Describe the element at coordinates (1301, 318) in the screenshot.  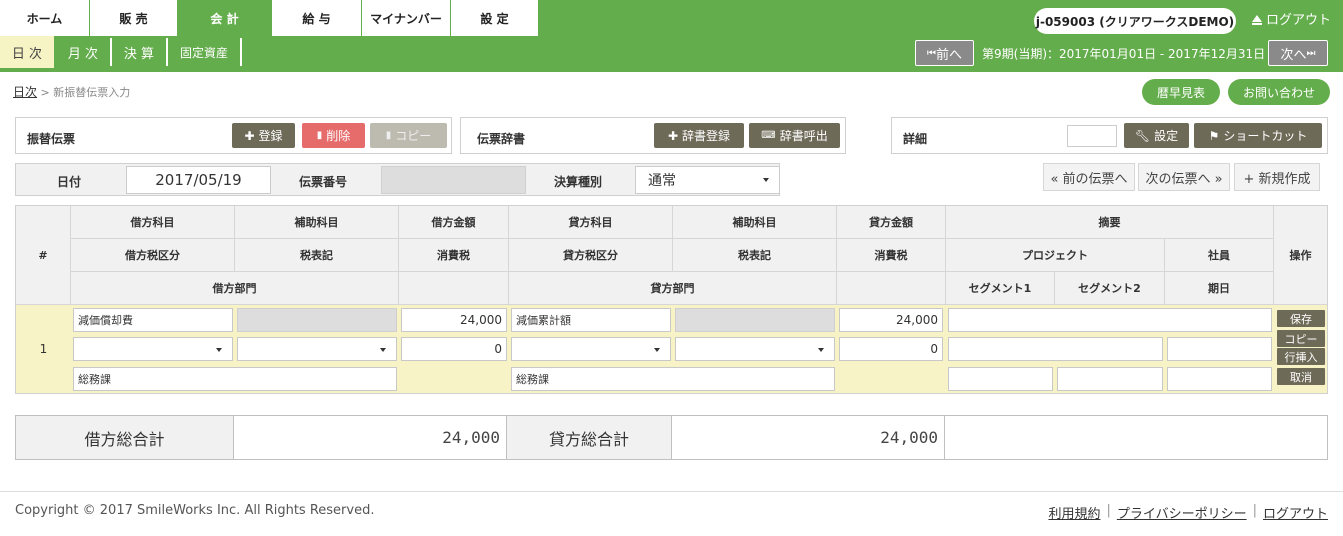
I see `row-save-button: 保存` at that location.